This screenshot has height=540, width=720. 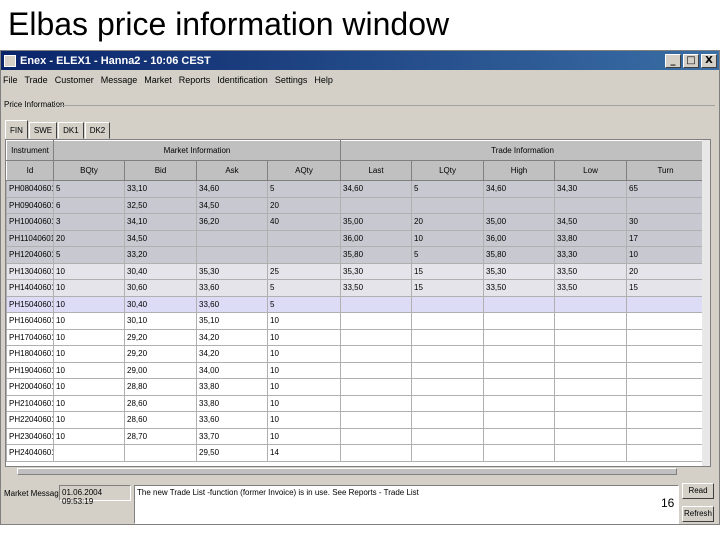 What do you see at coordinates (119, 80) in the screenshot?
I see `menu-message: Message` at bounding box center [119, 80].